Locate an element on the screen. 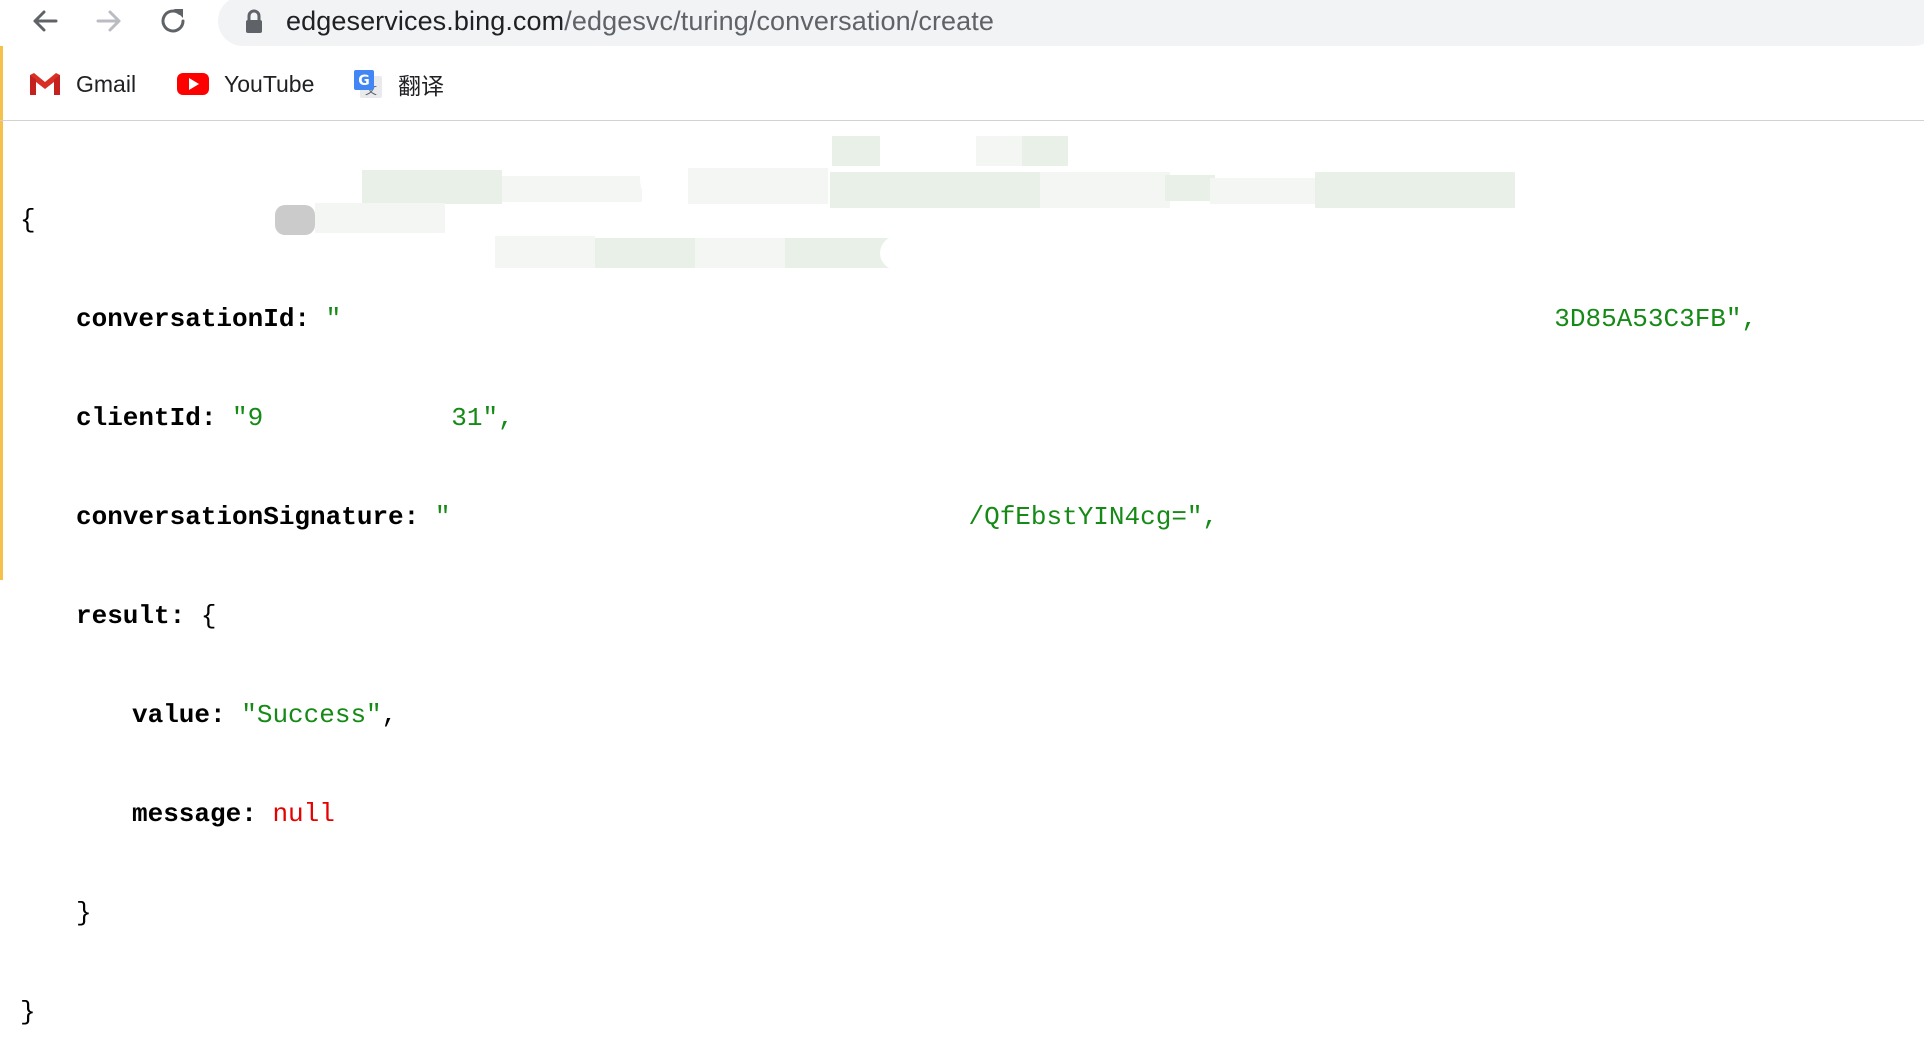  toolbar-divider is located at coordinates (962, 120).